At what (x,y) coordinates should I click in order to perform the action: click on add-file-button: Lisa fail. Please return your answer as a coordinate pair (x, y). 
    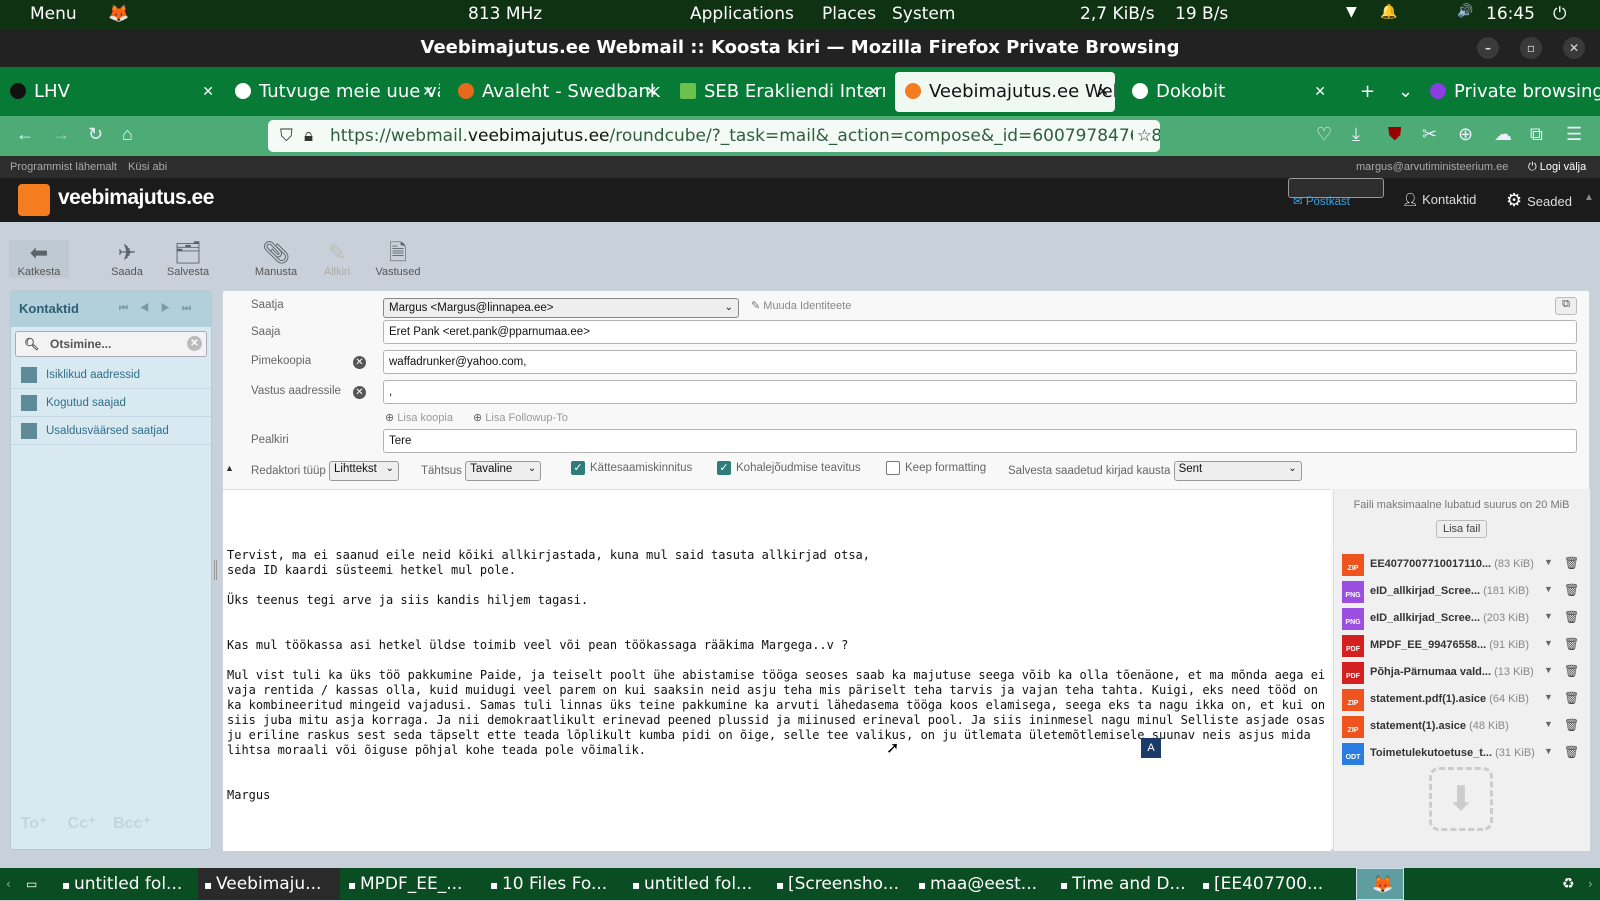
    Looking at the image, I should click on (1462, 529).